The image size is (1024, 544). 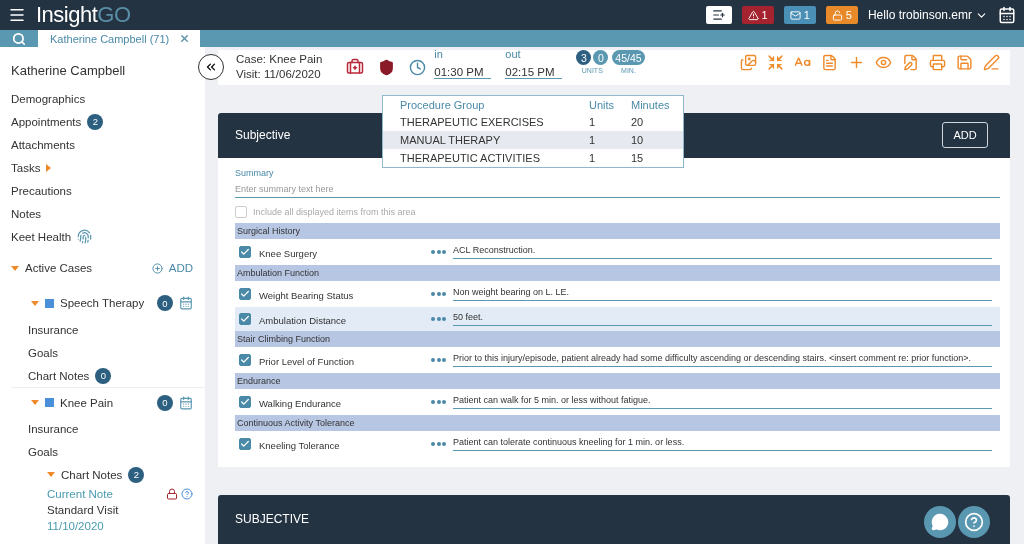 What do you see at coordinates (451, 140) in the screenshot?
I see `table-cell-text: MANUAL THERAPY` at bounding box center [451, 140].